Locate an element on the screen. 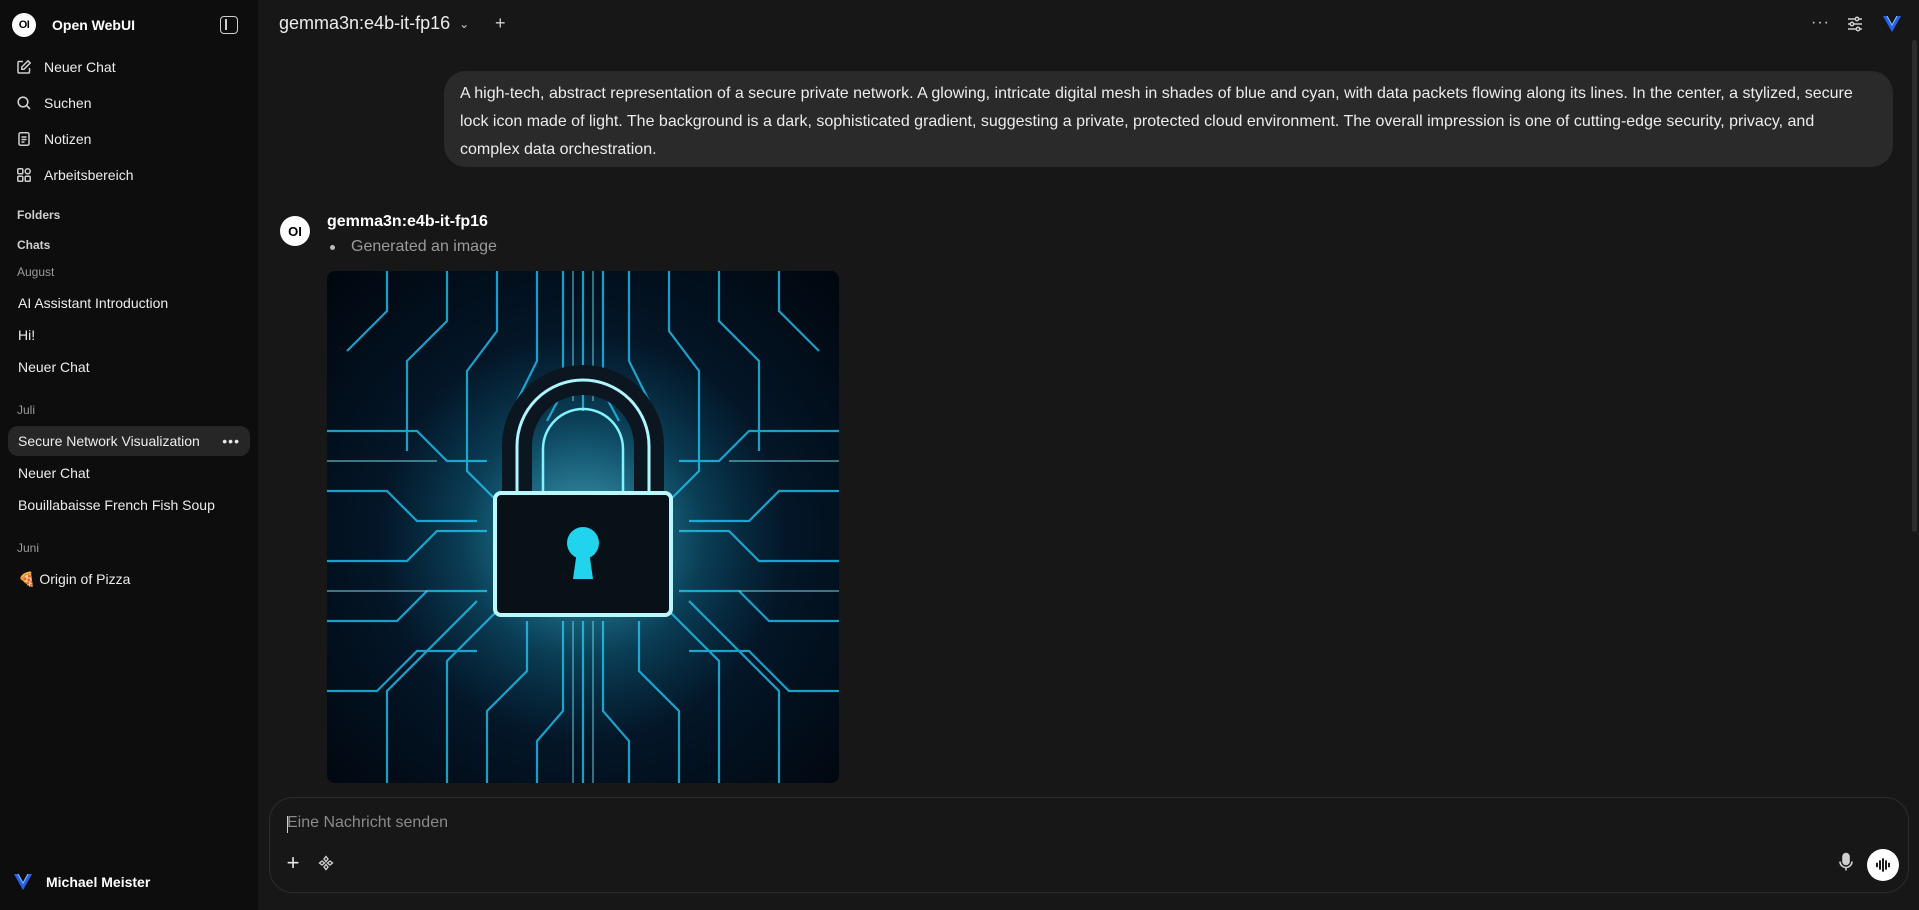  chat-item-active: Secure Network Visualization ••• is located at coordinates (129, 441).